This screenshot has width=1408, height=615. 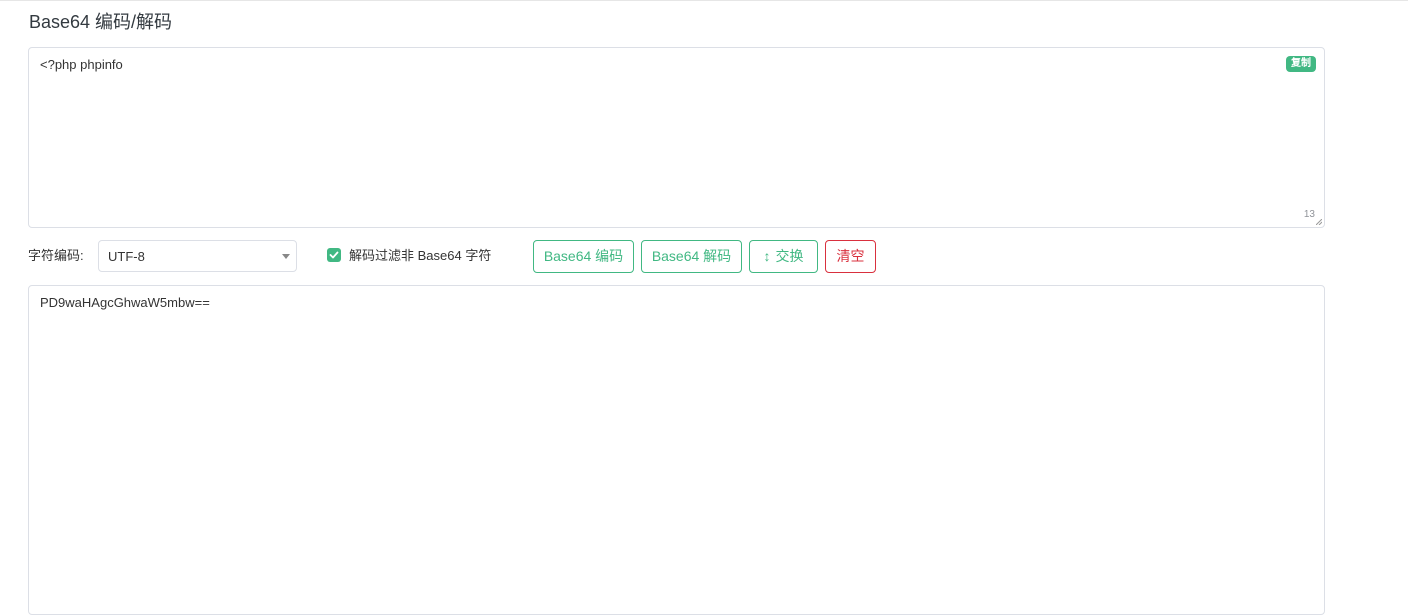 I want to click on output-text: PD9waHAgcGhwaW5mbw==, so click(x=125, y=303).